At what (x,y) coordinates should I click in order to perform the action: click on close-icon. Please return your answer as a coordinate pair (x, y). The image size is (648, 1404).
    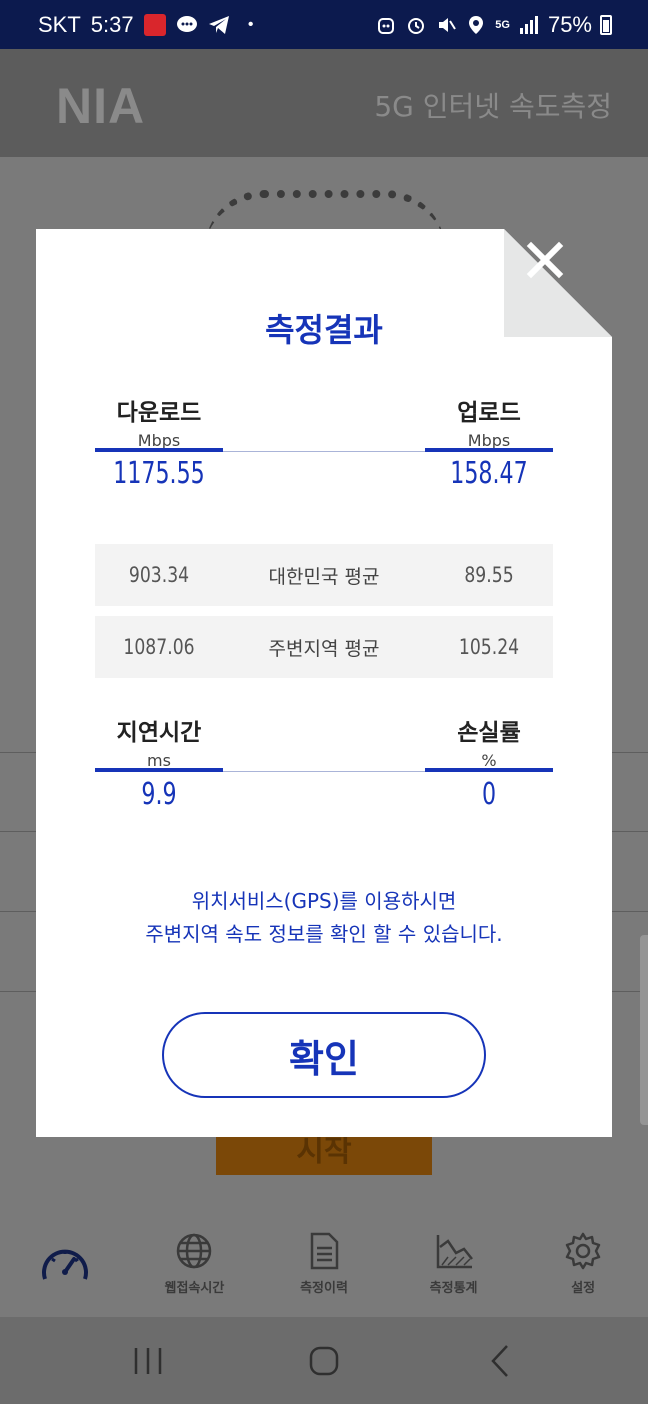
    Looking at the image, I should click on (545, 260).